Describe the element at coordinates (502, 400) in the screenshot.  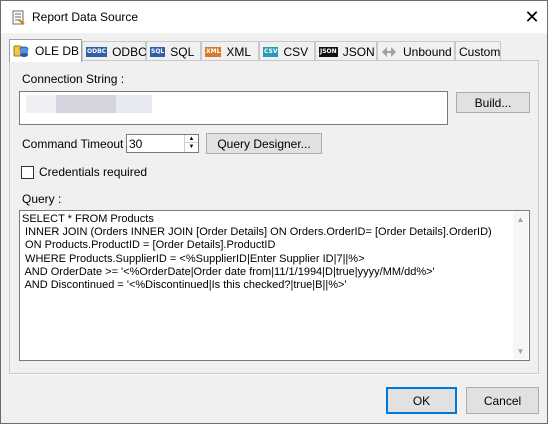
I see `cancel-button: Cancel` at that location.